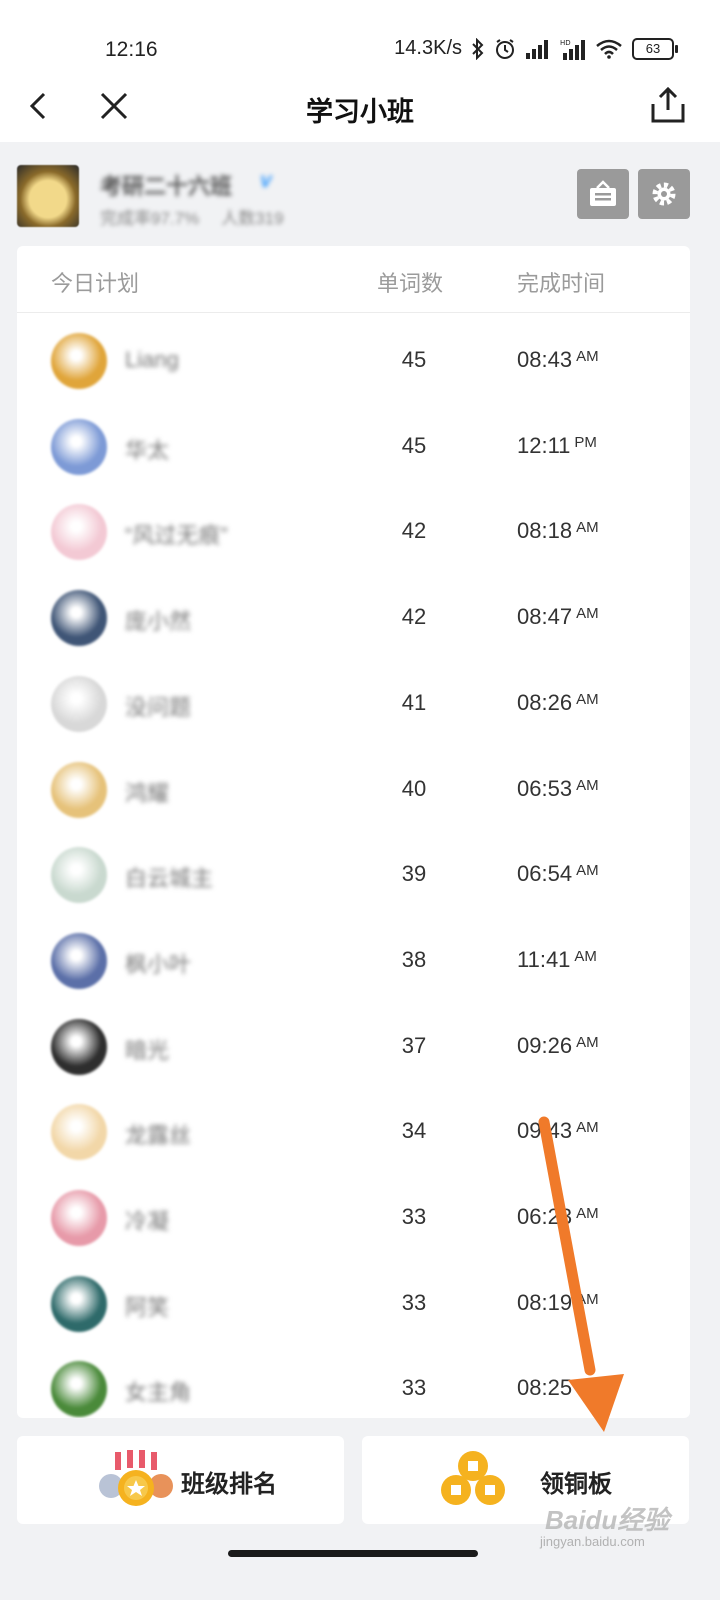  I want to click on finish-time: 08:25 AM, so click(558, 1388).